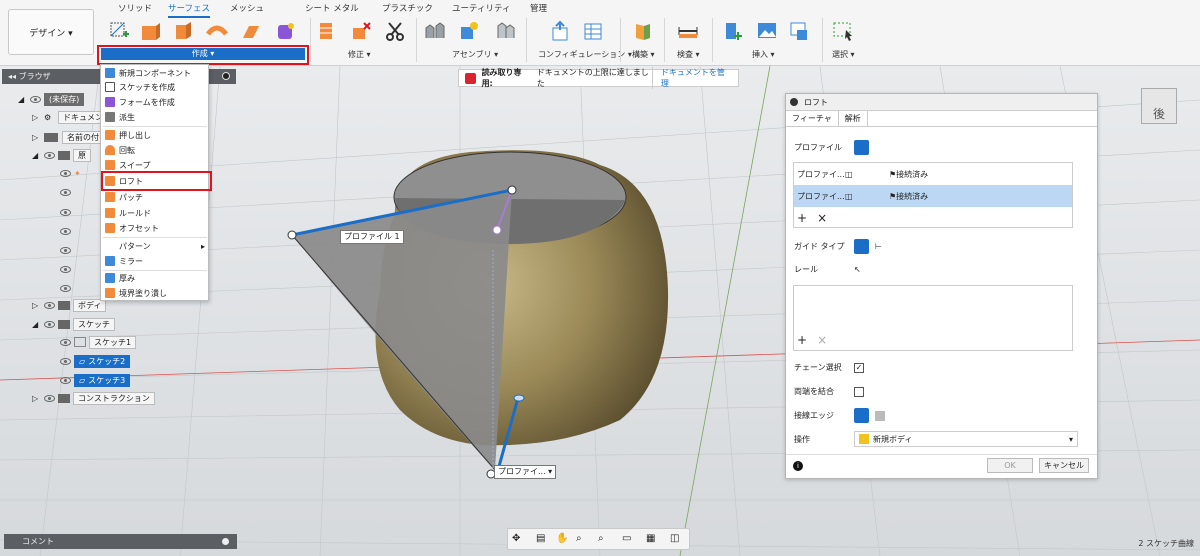 Image resolution: width=1200 pixels, height=556 pixels. I want to click on configure-dropdown: コンフィギュレーション ▾, so click(585, 54).